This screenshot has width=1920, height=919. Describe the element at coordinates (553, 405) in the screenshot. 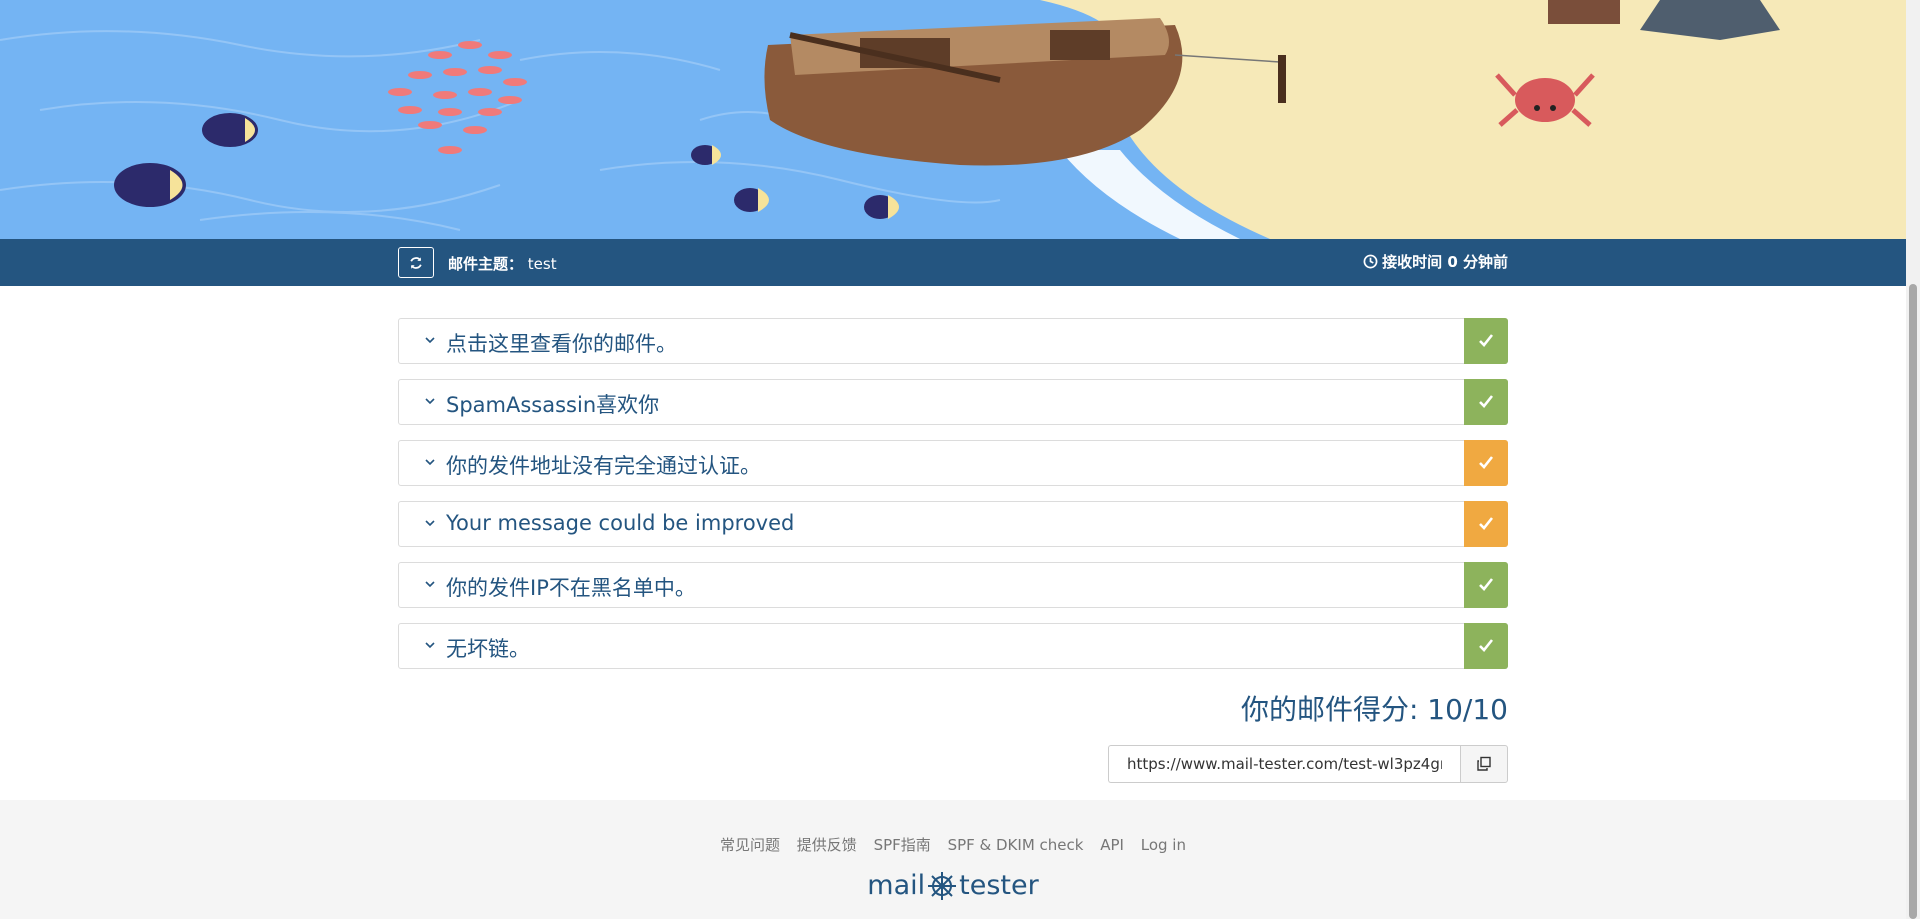

I see `result-title: SpamAssassin喜欢你` at that location.